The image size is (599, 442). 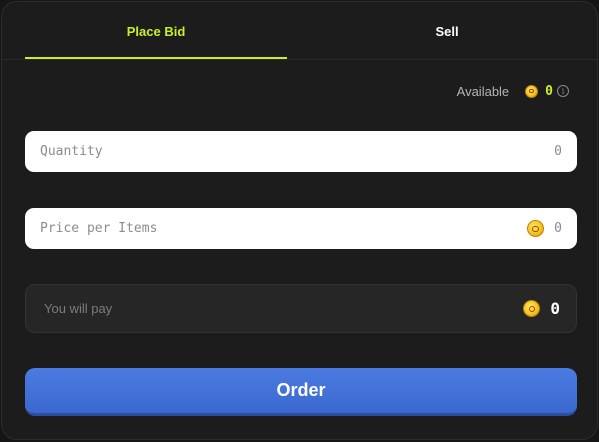 I want to click on info-icon: i, so click(x=563, y=91).